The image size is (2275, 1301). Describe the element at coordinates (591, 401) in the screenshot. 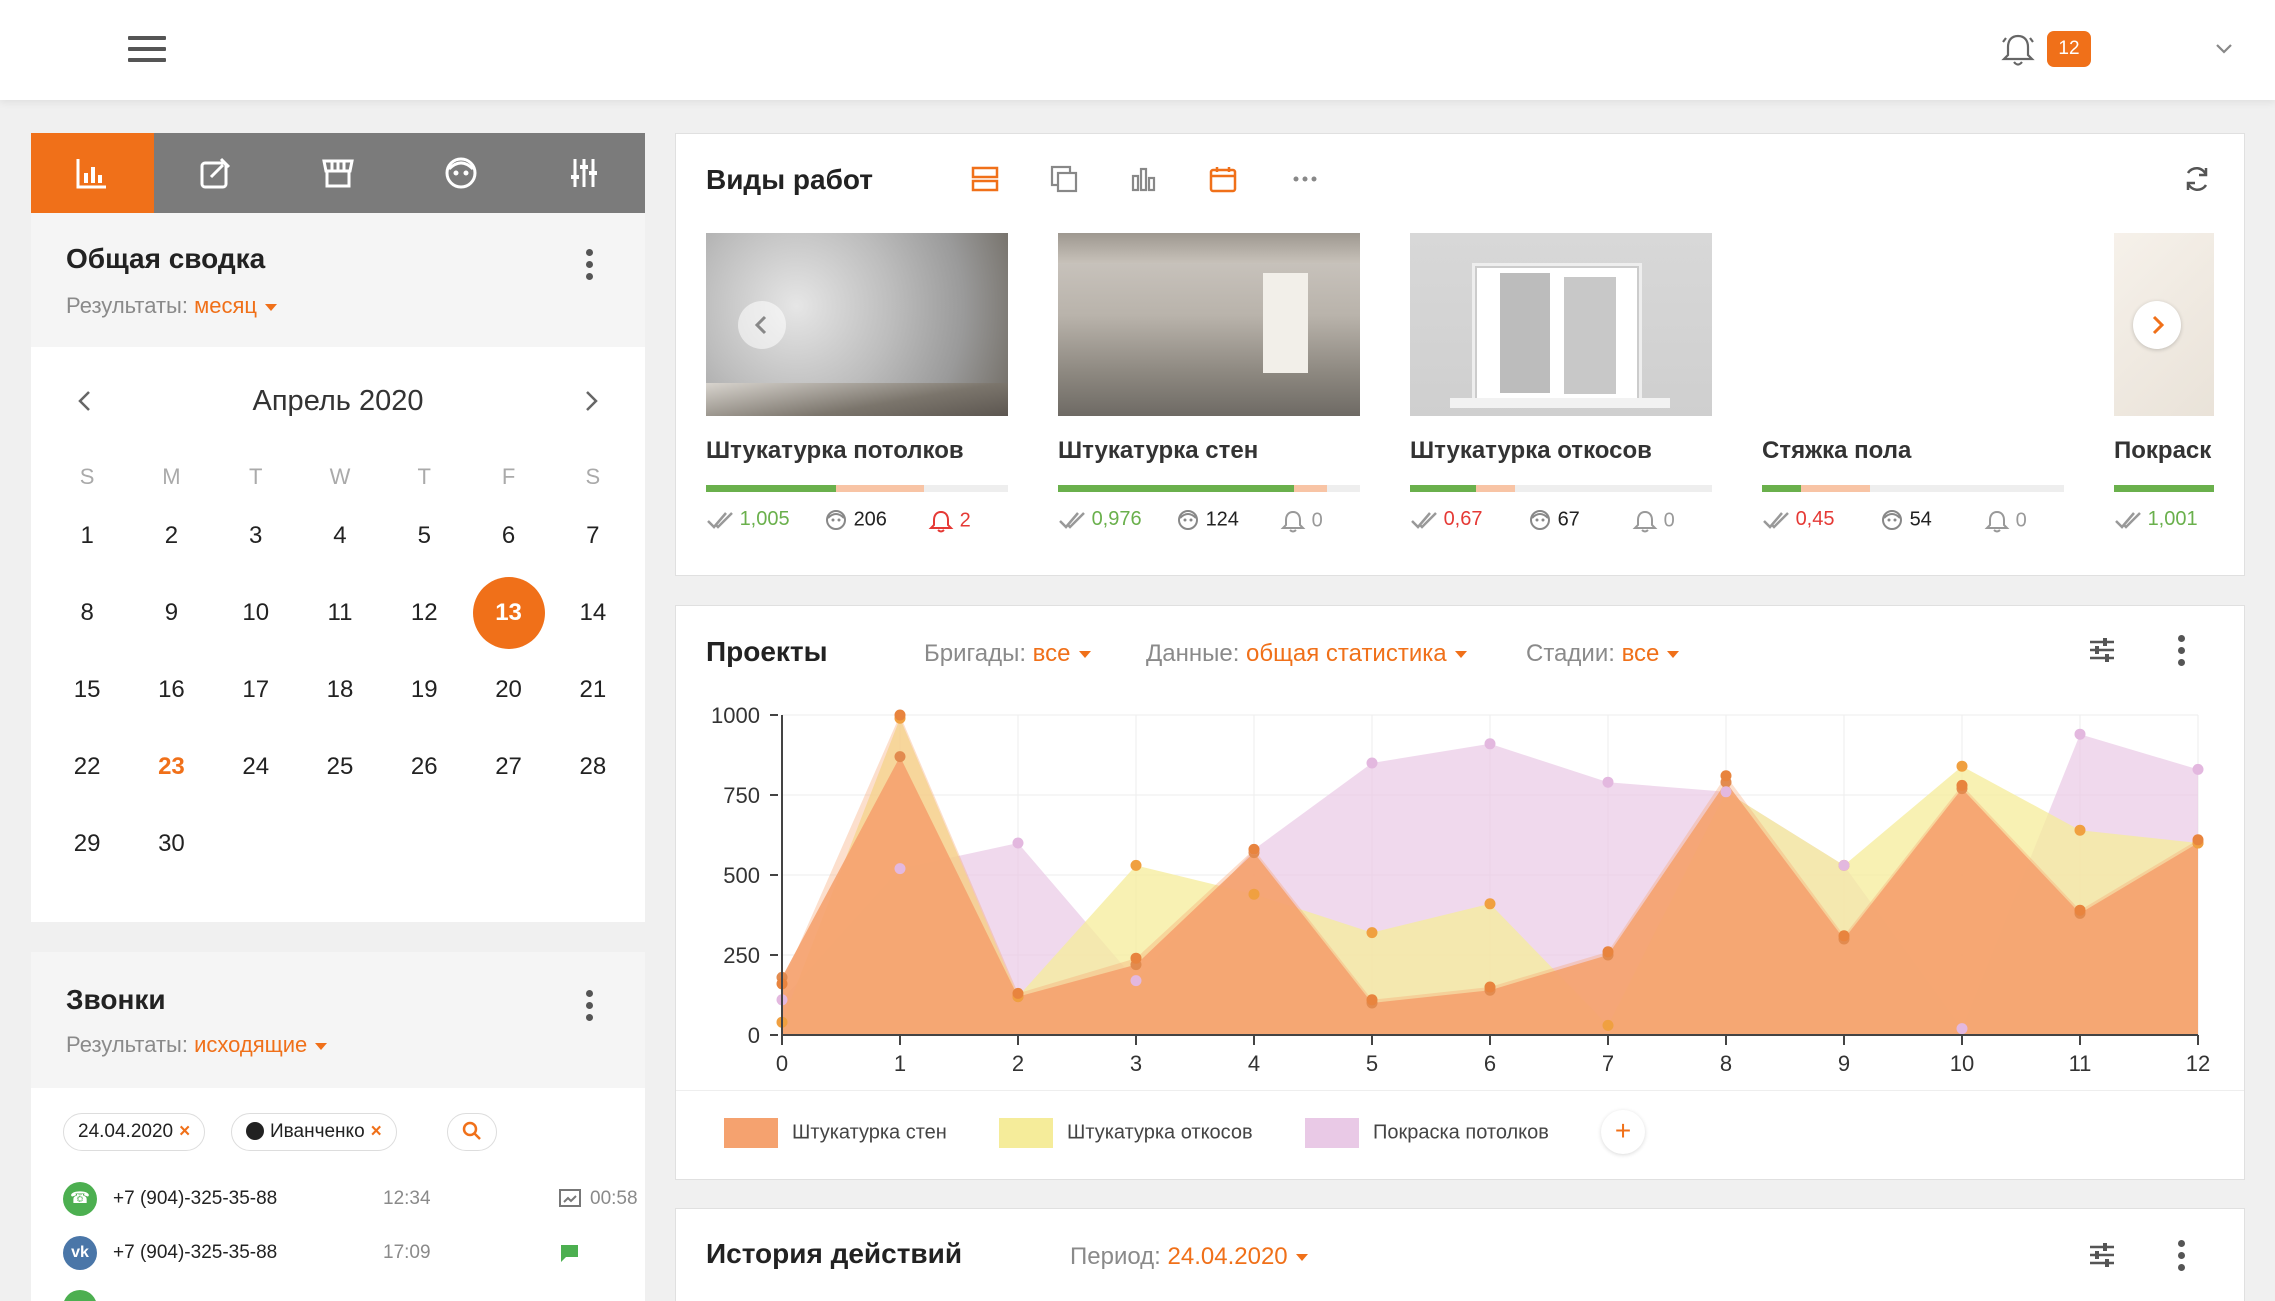

I see `next-month-icon` at that location.